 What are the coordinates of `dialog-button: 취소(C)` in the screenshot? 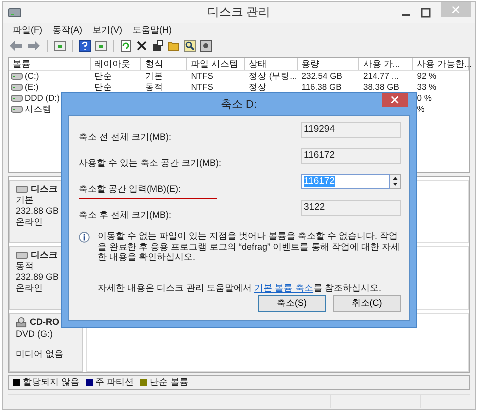 It's located at (367, 303).